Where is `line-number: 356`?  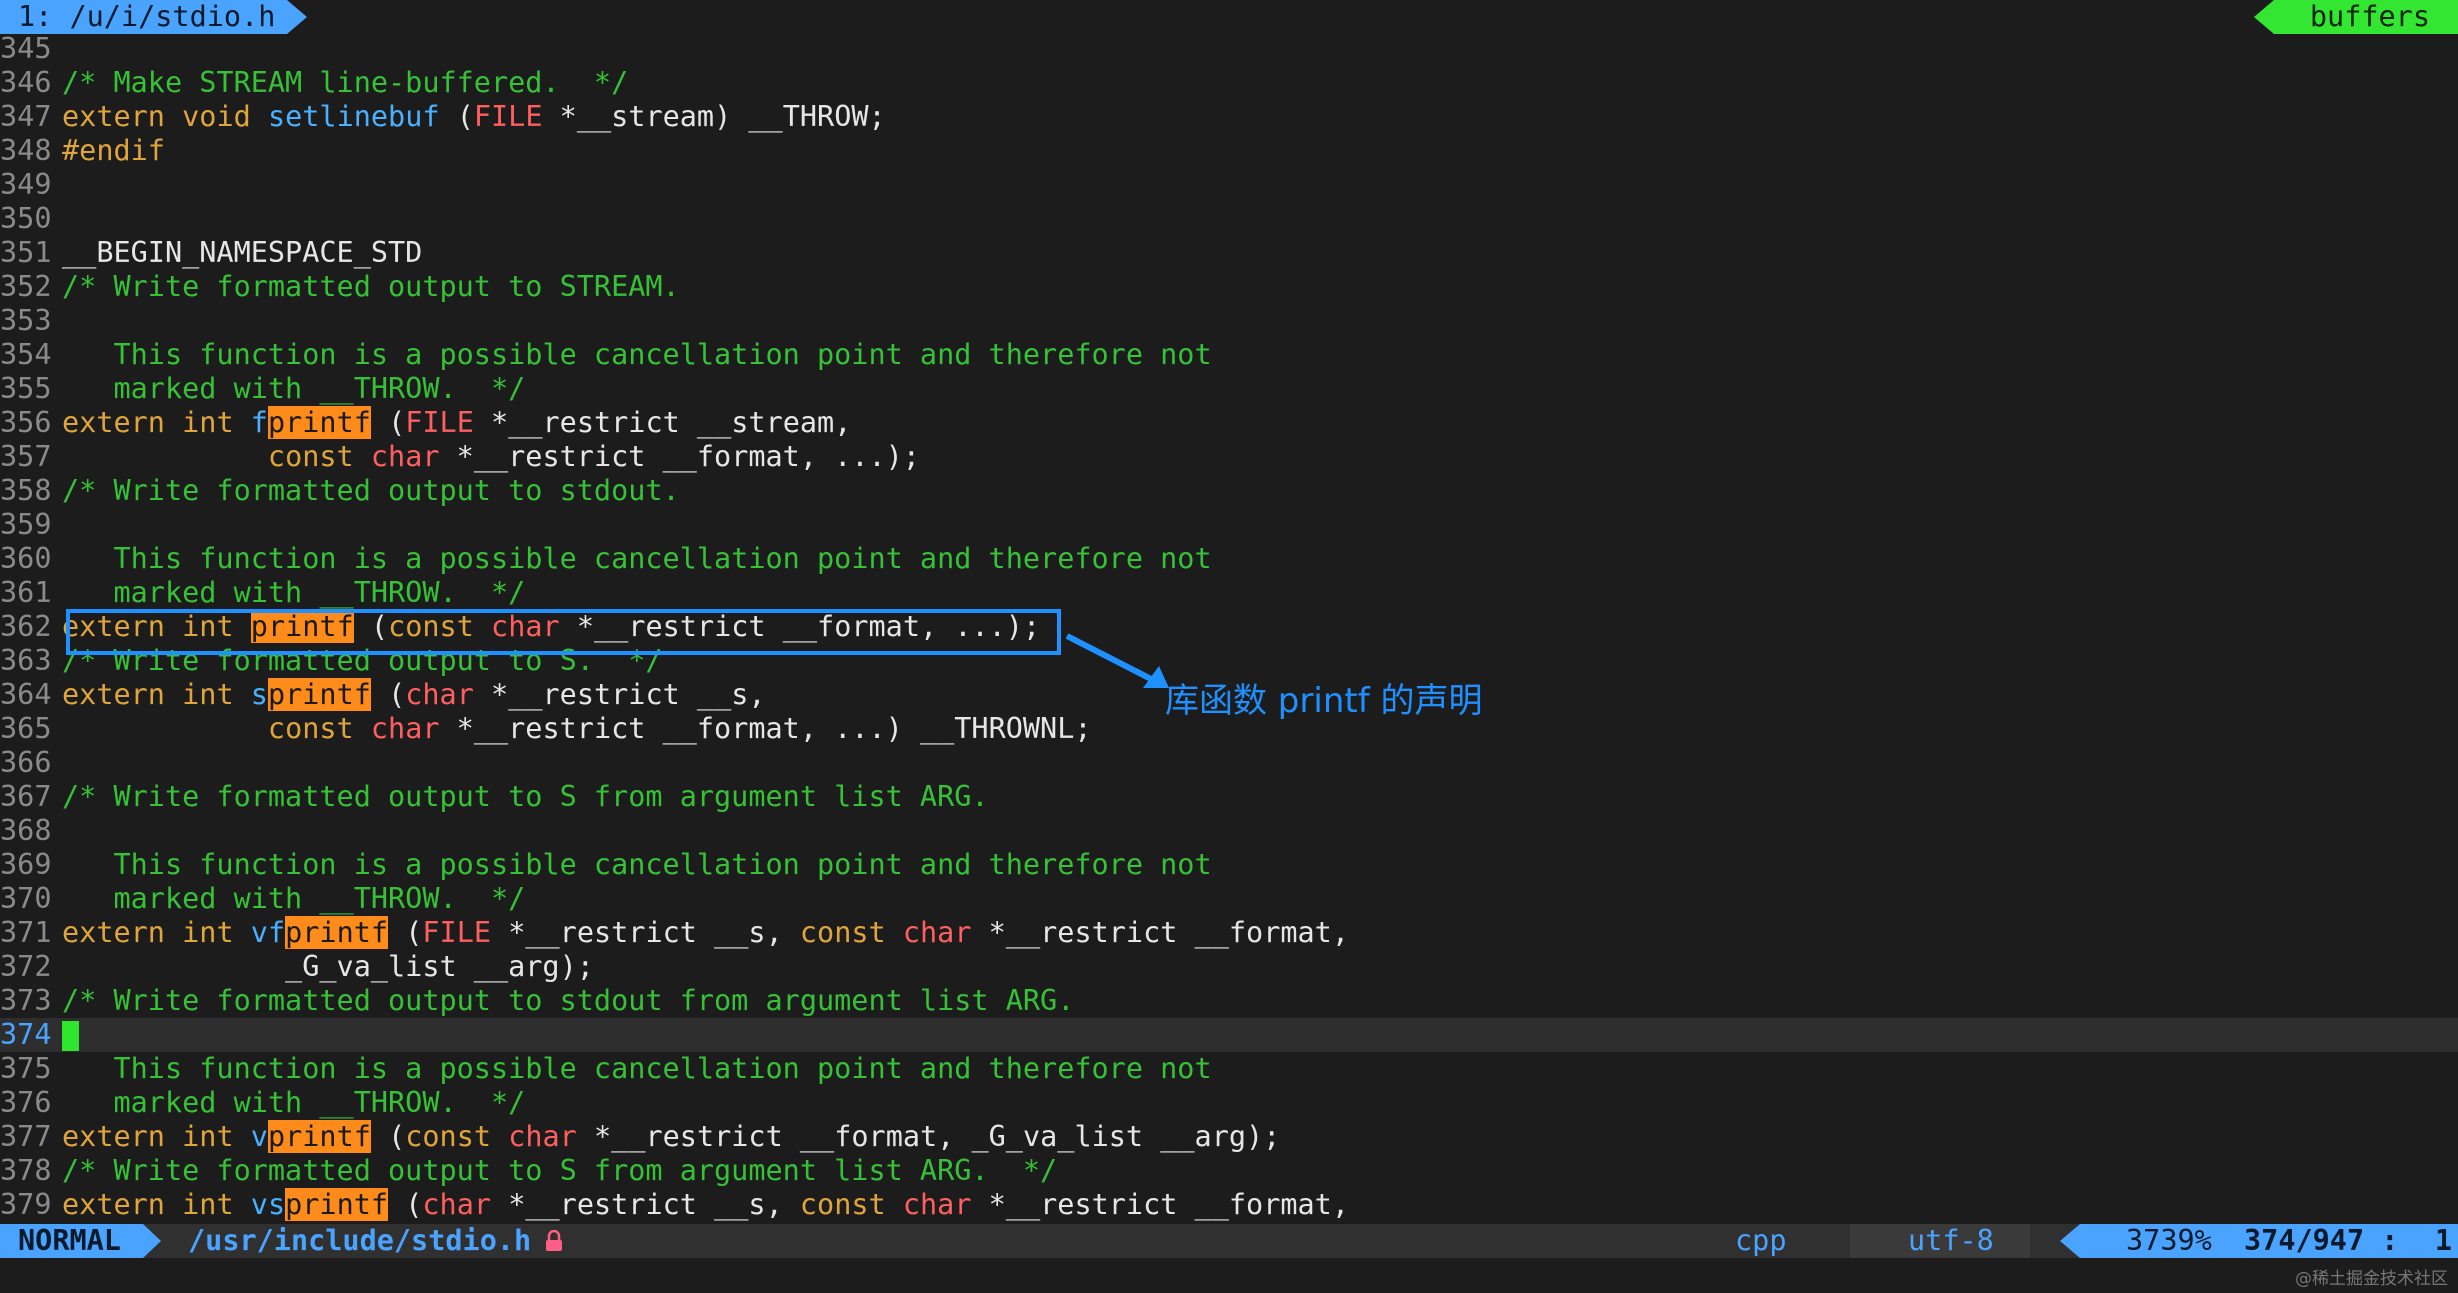
line-number: 356 is located at coordinates (26, 422).